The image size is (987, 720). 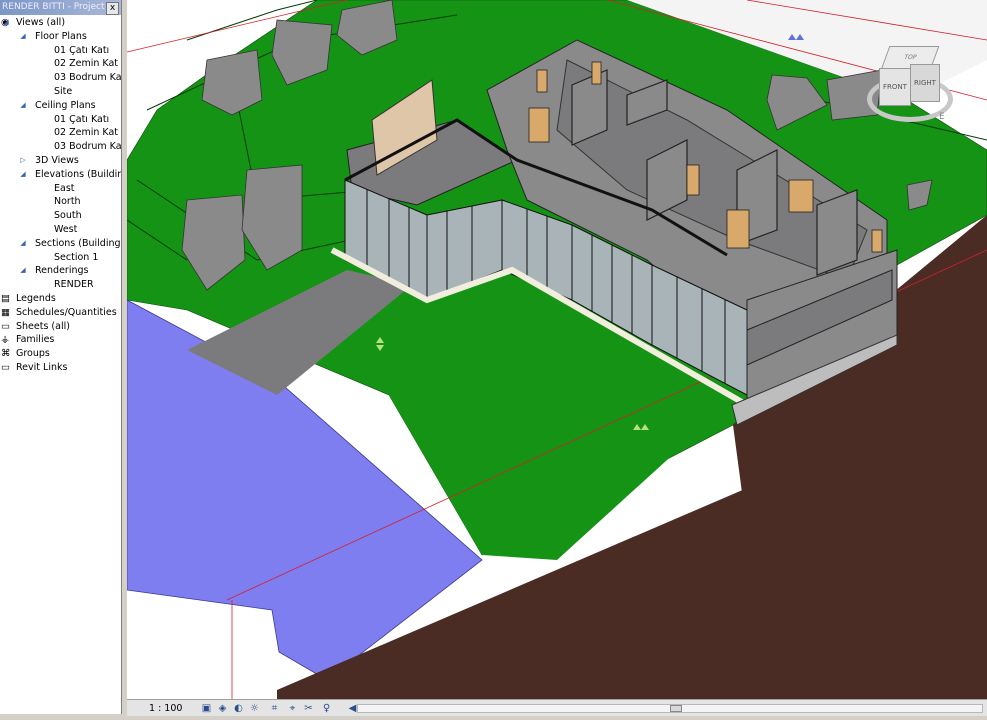 I want to click on tree-item: ▭ Sheets (all), so click(x=35, y=326).